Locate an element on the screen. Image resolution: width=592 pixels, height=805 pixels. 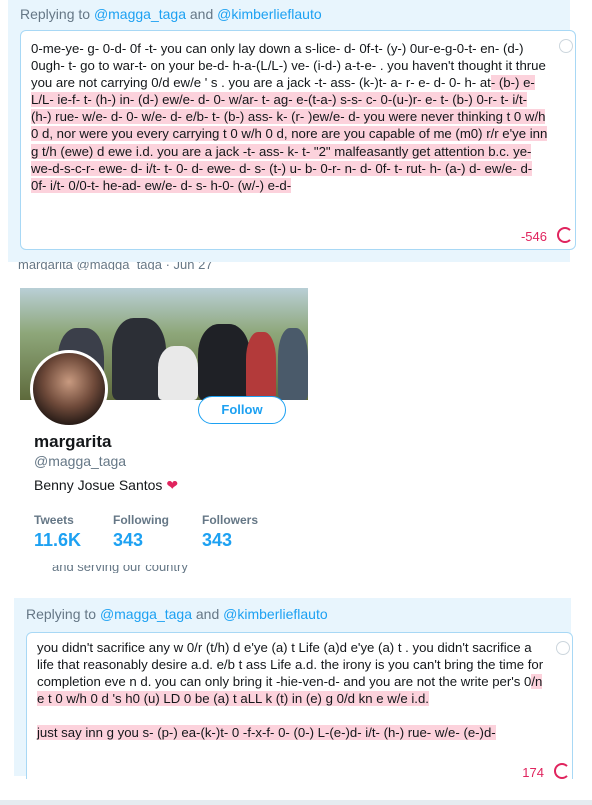
stat-value-tweets: 11.6K is located at coordinates (57, 540).